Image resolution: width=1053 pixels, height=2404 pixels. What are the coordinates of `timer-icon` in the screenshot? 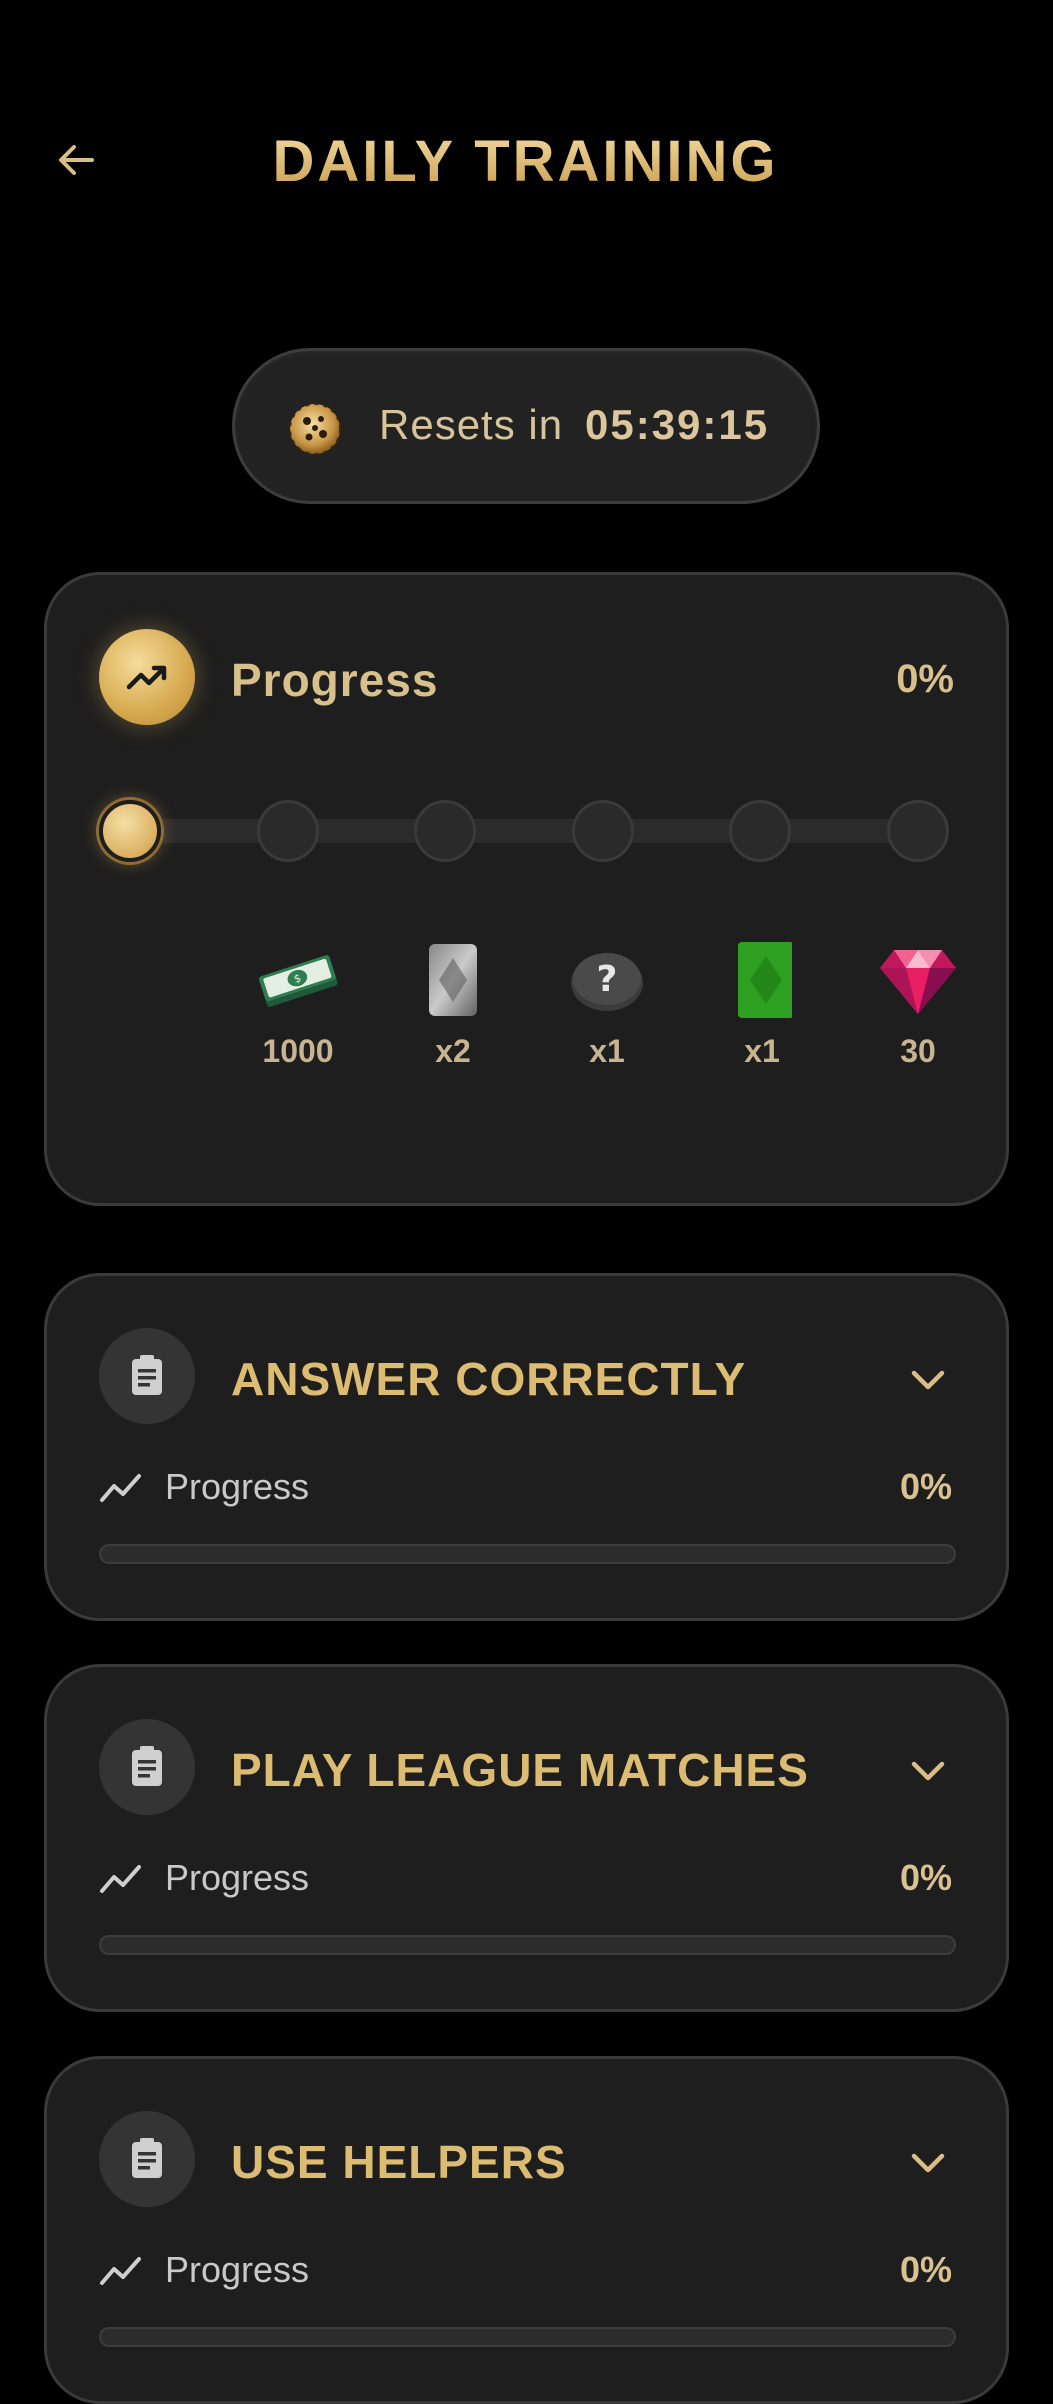 It's located at (315, 429).